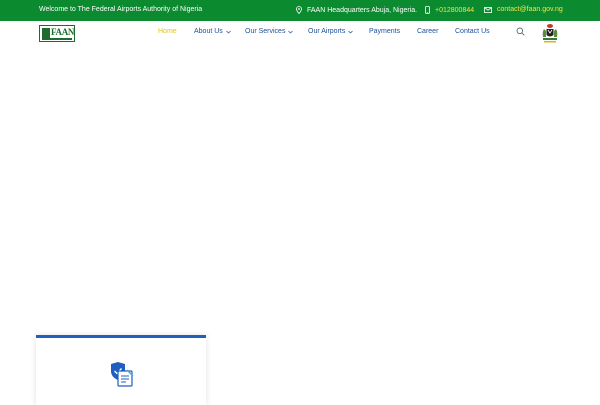 The height and width of the screenshot is (405, 600). I want to click on map-pin-icon, so click(299, 10).